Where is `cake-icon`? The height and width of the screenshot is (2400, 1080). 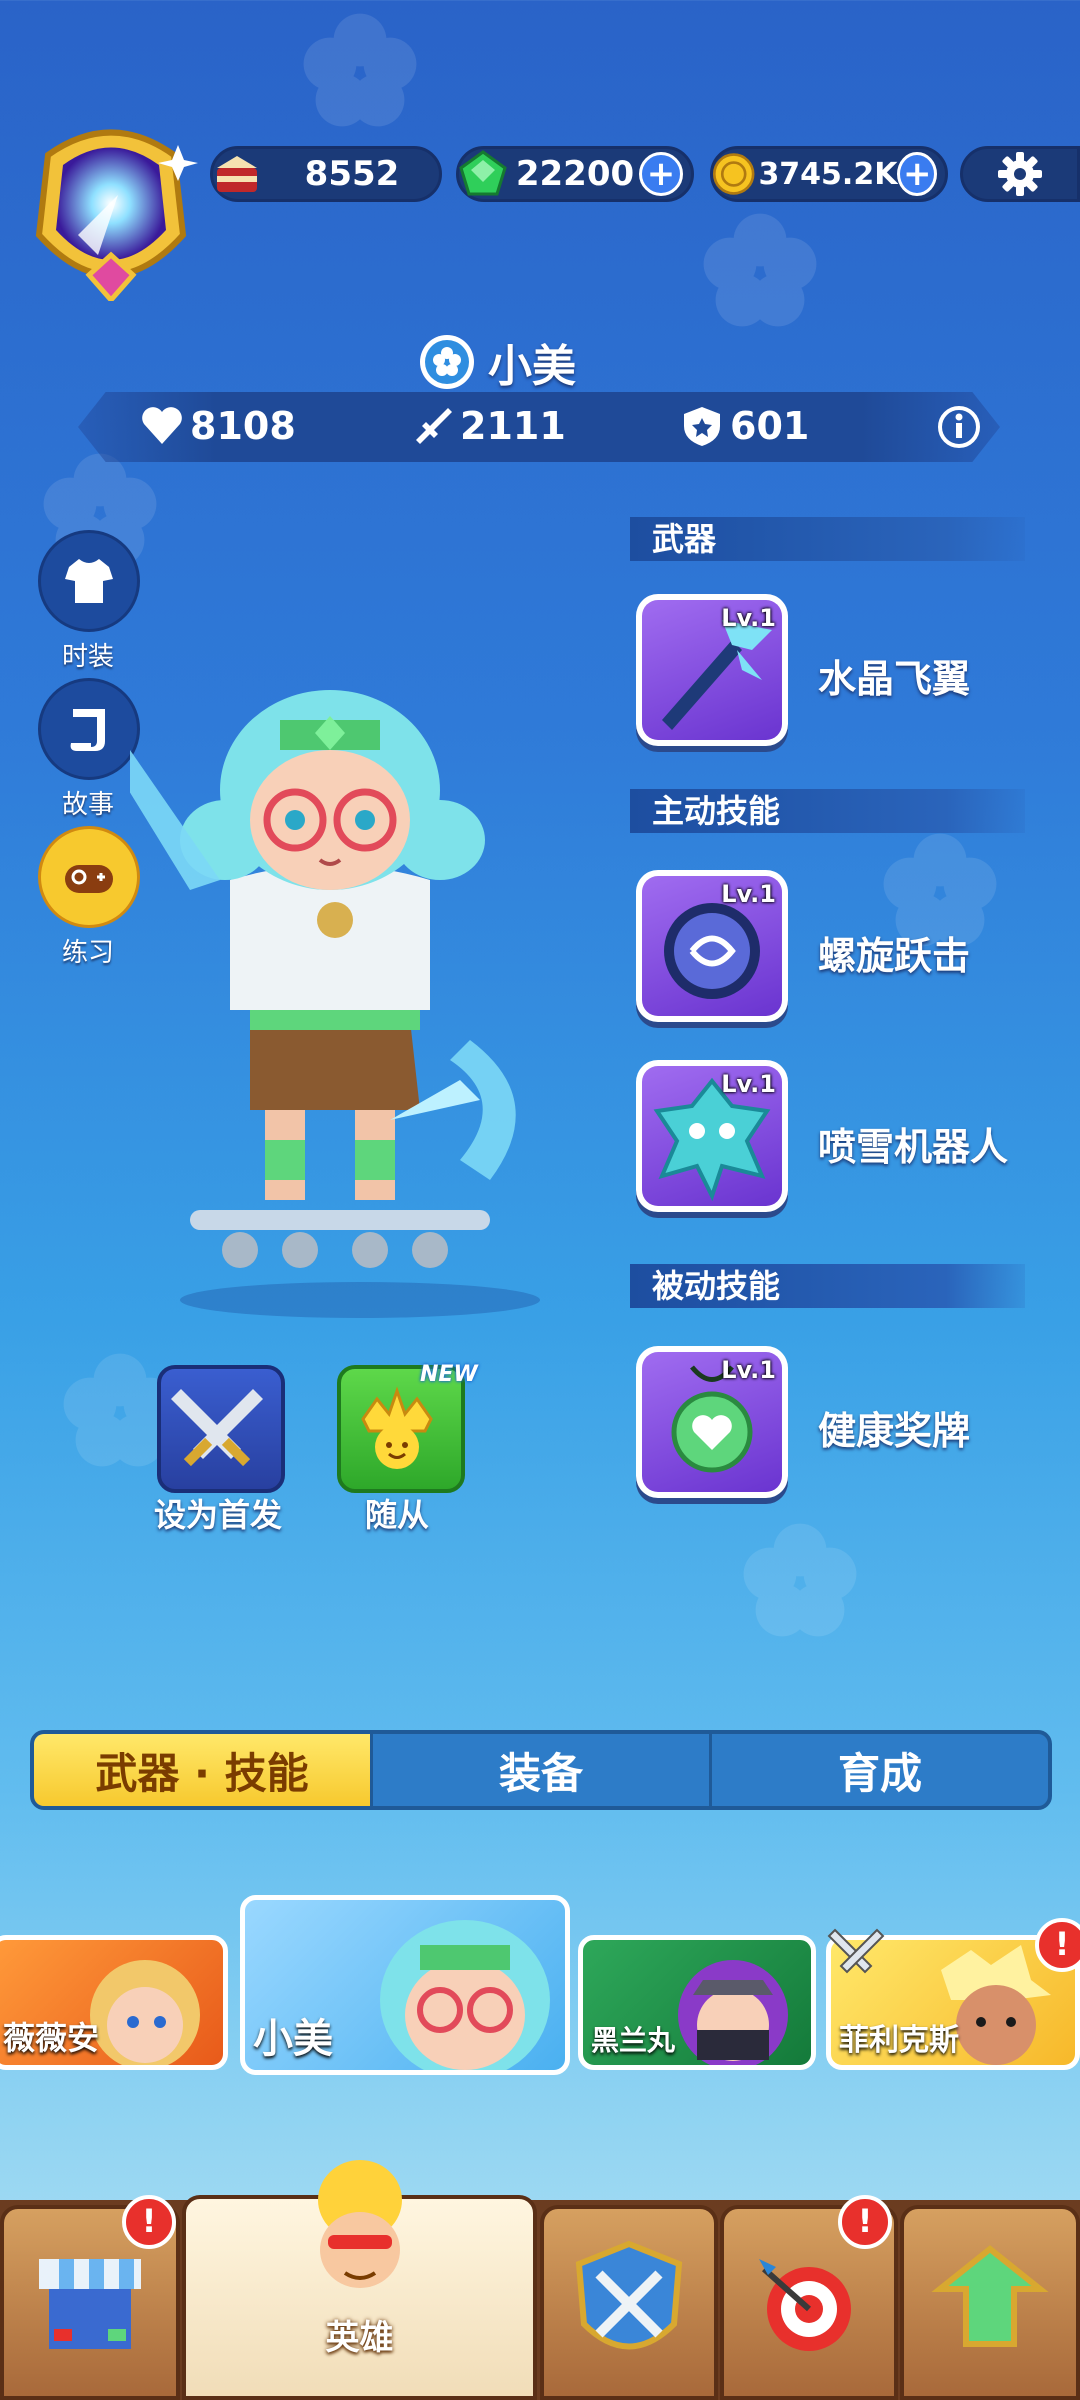
cake-icon is located at coordinates (237, 174).